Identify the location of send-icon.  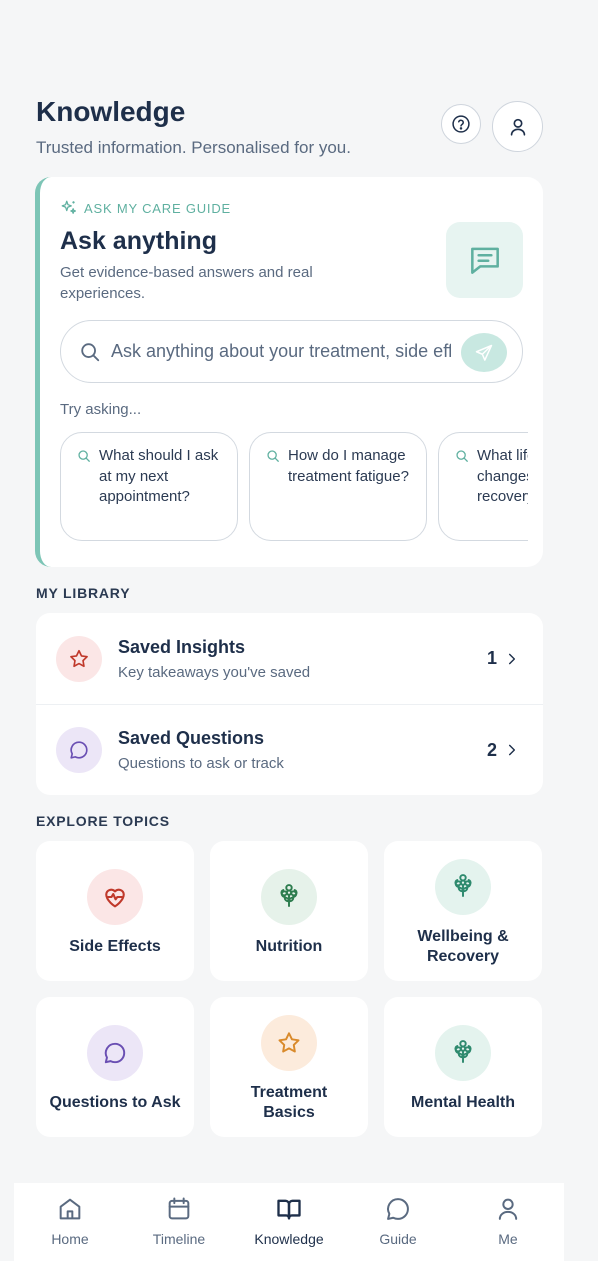
(484, 352).